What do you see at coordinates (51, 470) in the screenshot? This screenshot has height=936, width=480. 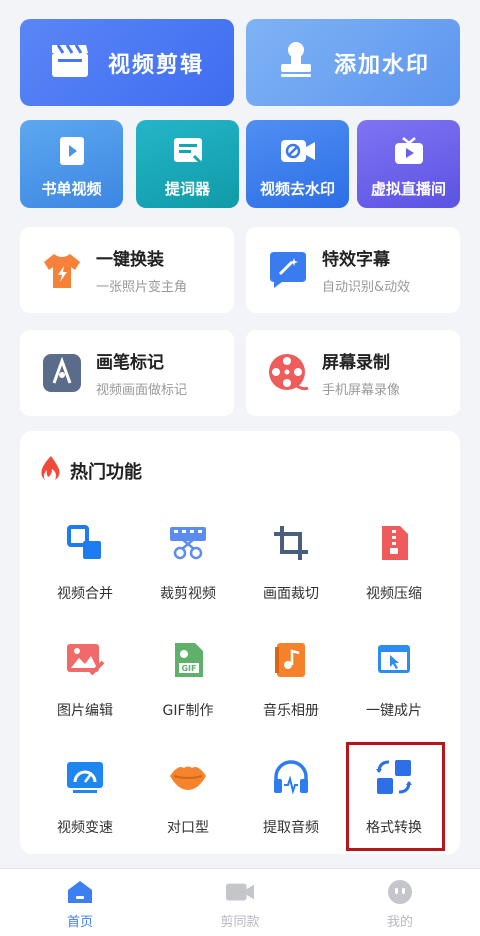 I see `flame-icon` at bounding box center [51, 470].